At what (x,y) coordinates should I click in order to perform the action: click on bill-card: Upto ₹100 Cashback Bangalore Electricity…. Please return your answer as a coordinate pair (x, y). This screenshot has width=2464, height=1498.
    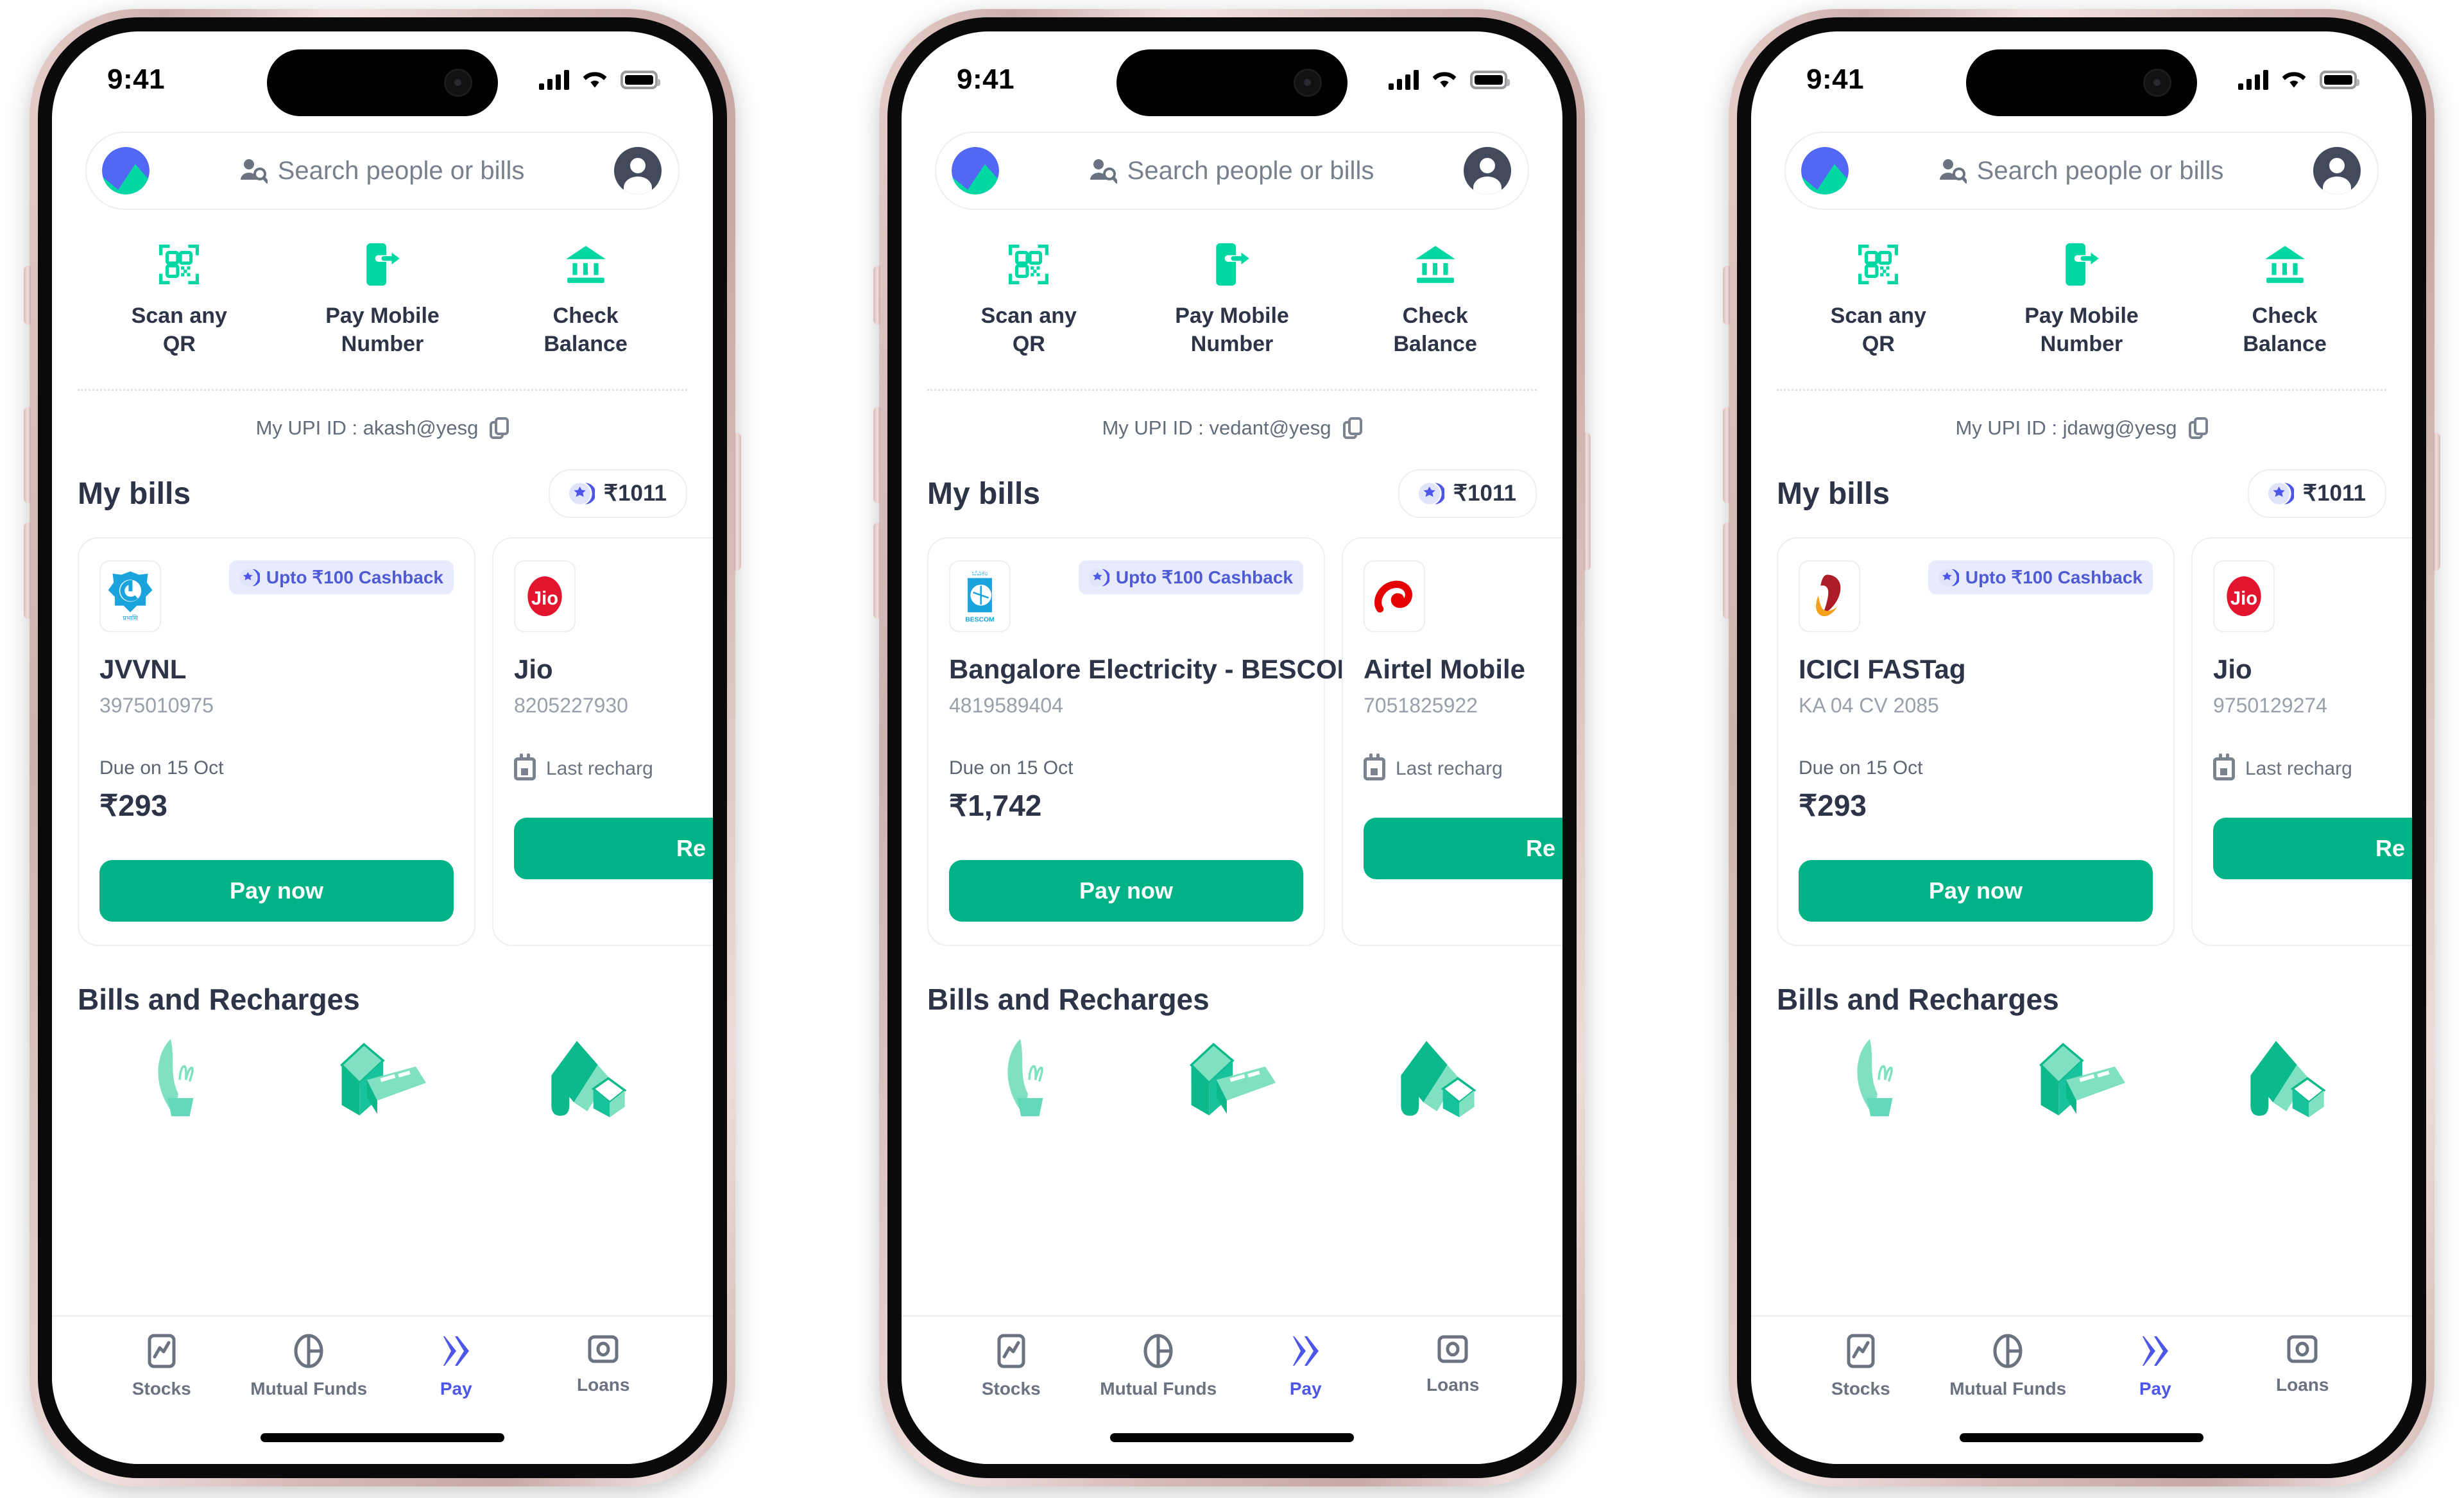
    Looking at the image, I should click on (1144, 742).